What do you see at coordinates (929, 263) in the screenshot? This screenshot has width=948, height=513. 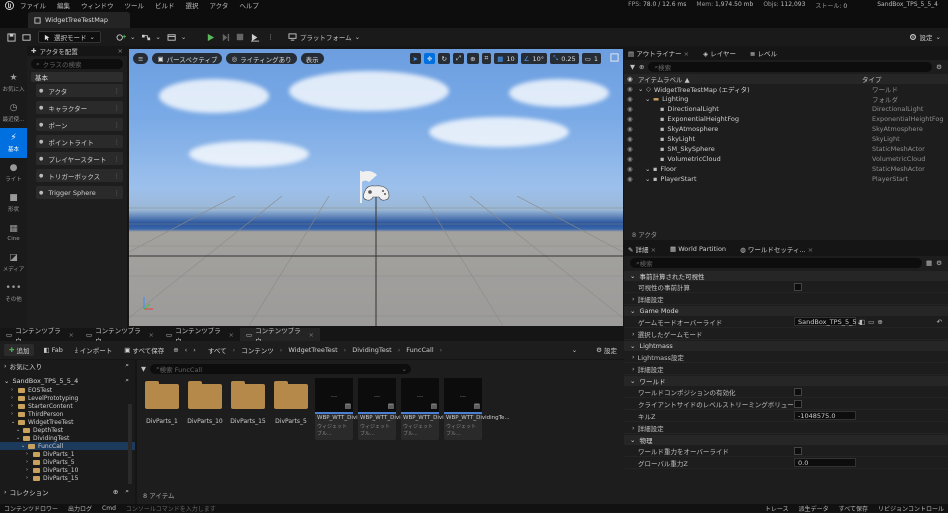 I see `grid-view-icon: ▦` at bounding box center [929, 263].